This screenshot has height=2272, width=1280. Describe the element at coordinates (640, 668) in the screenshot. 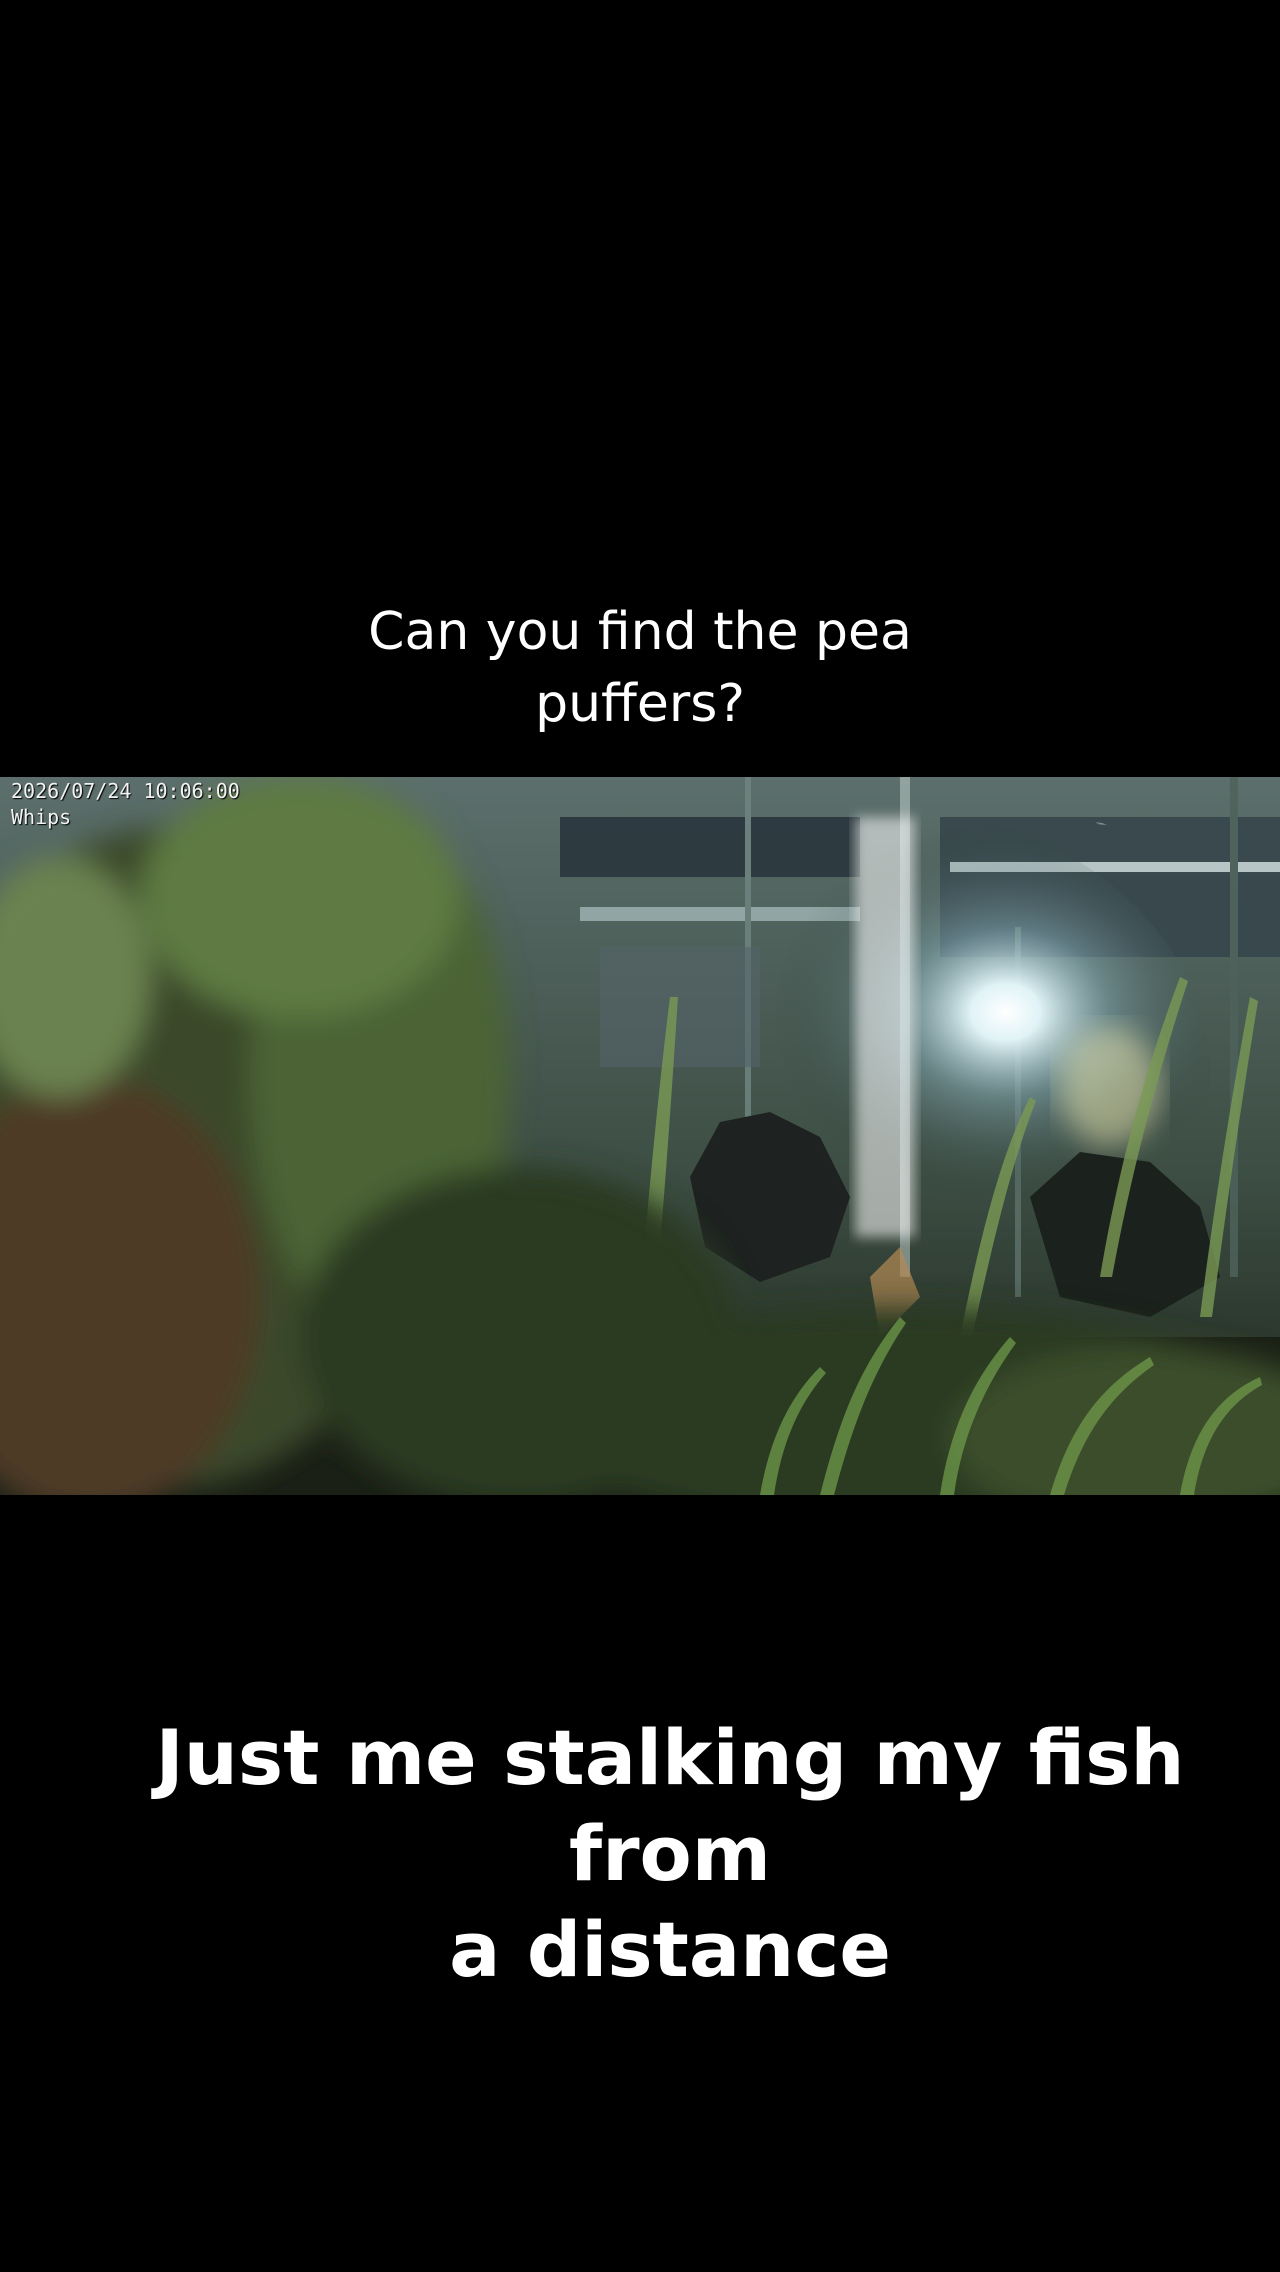

I see `top-caption: Can you find the pea puffers?` at that location.